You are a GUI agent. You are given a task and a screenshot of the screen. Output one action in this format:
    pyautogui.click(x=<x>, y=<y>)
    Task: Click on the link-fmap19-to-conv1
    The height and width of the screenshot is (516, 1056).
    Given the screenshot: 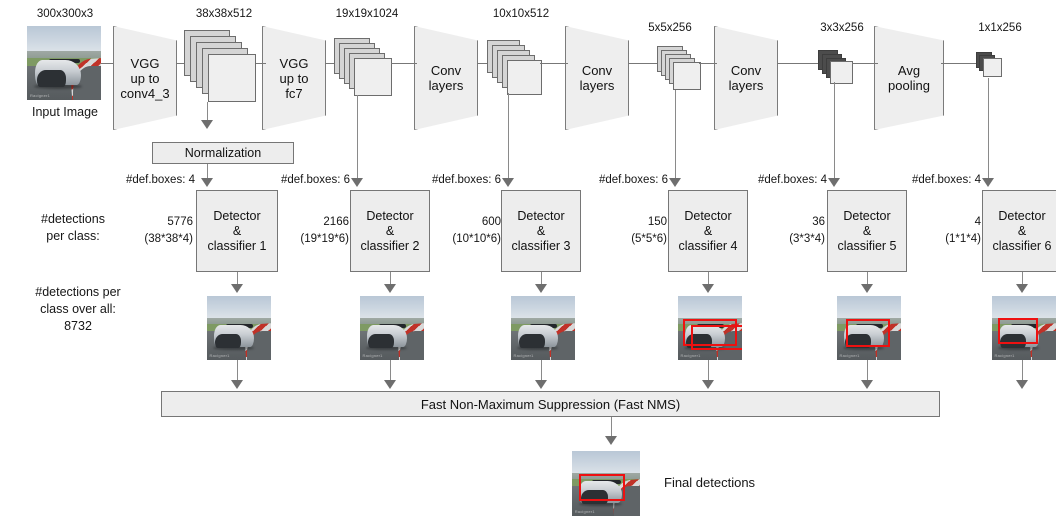 What is the action you would take?
    pyautogui.click(x=404, y=63)
    